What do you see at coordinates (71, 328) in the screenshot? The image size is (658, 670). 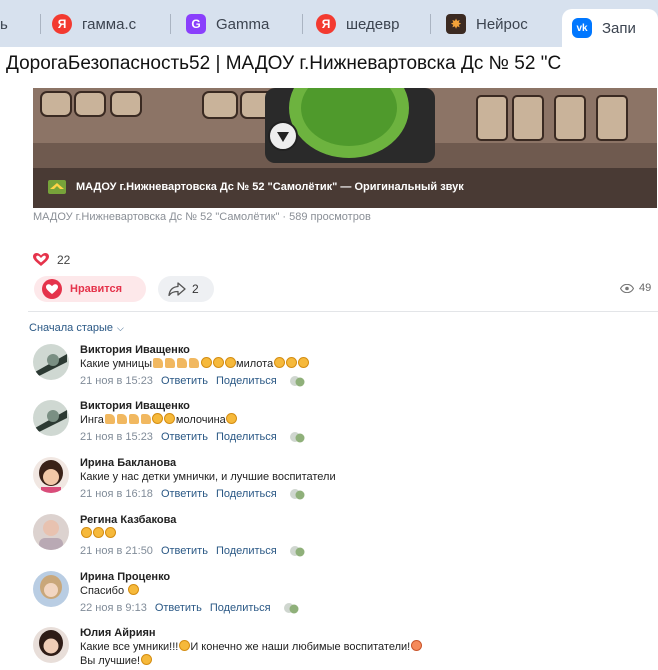 I see `sort-label: Сначала старые` at bounding box center [71, 328].